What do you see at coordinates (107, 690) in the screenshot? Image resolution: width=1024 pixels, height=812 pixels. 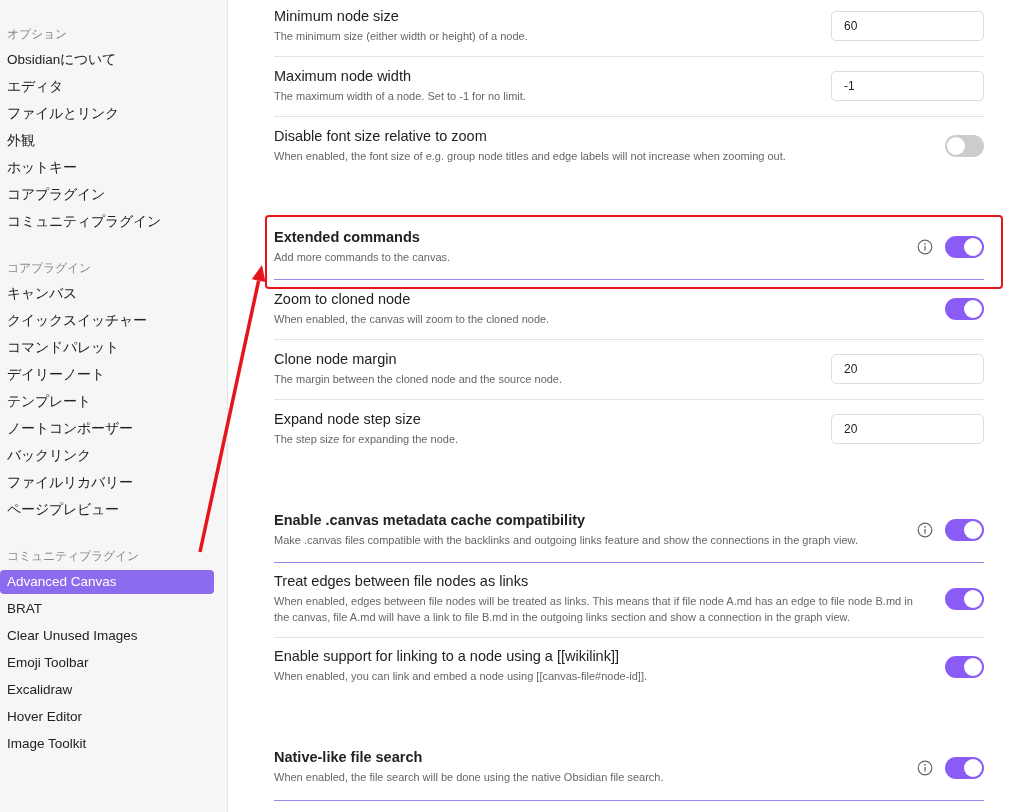 I see `sidebar-item: Excalidraw` at bounding box center [107, 690].